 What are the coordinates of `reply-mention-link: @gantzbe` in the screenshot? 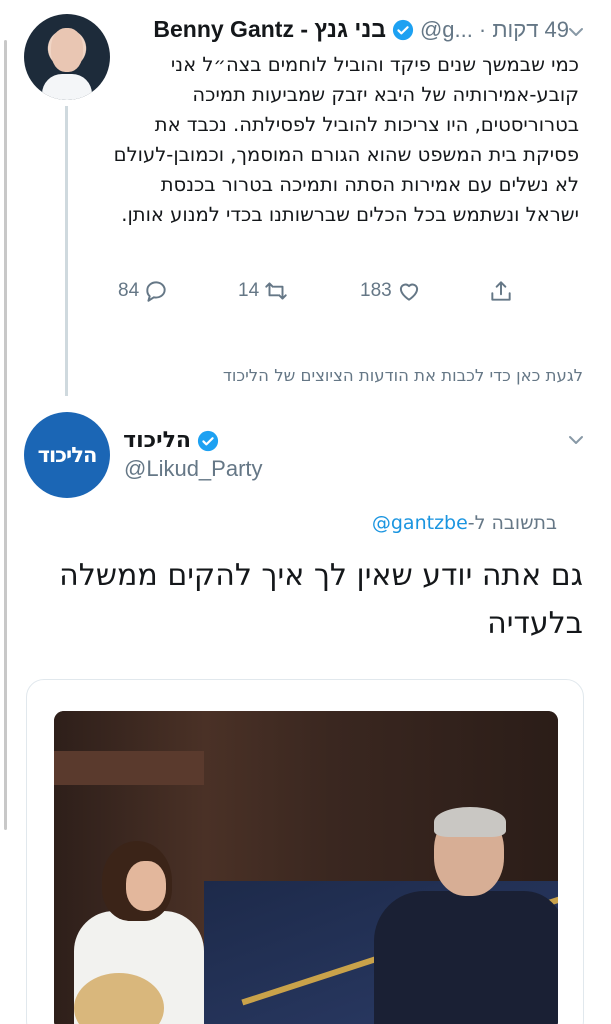 It's located at (420, 523).